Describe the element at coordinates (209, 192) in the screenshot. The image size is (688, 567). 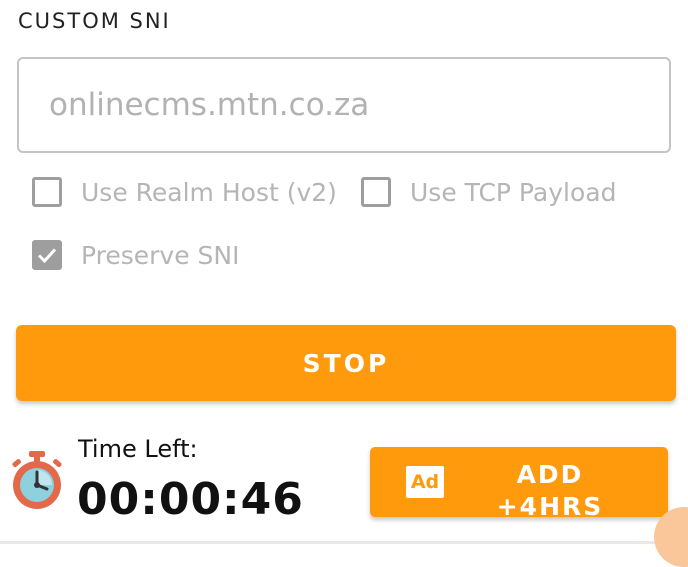
I see `realm-host-label: Use Realm Host (v2)` at that location.